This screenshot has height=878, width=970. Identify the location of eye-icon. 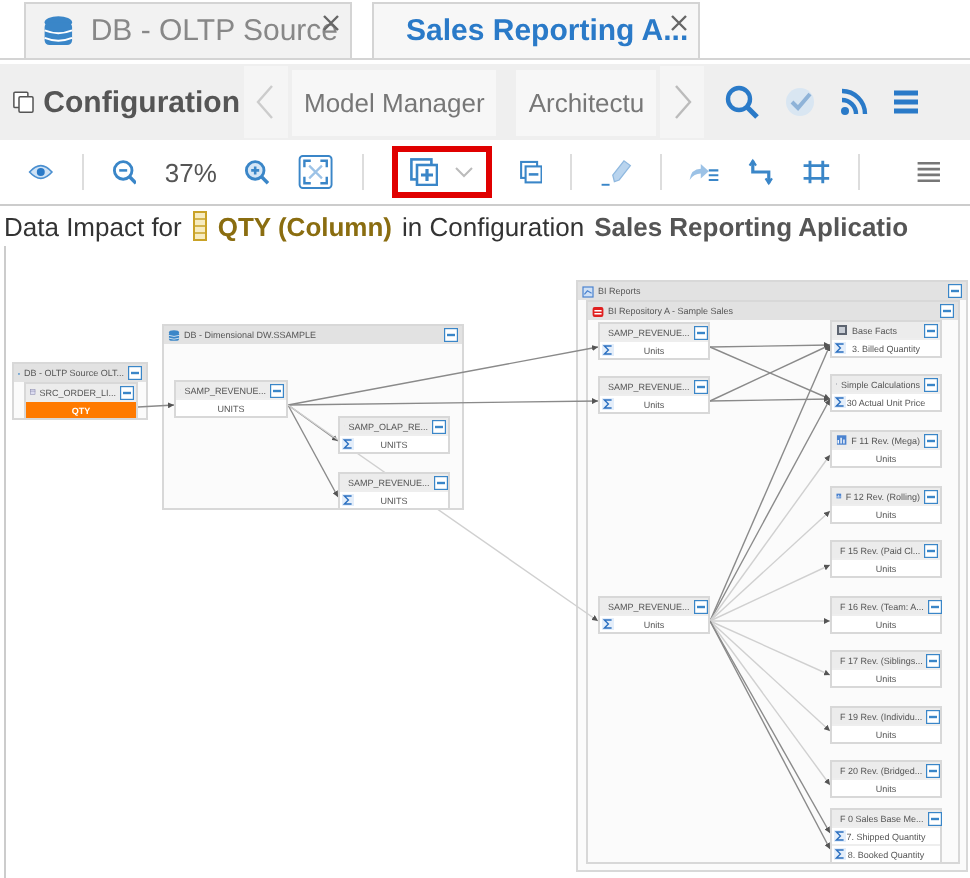
(41, 172).